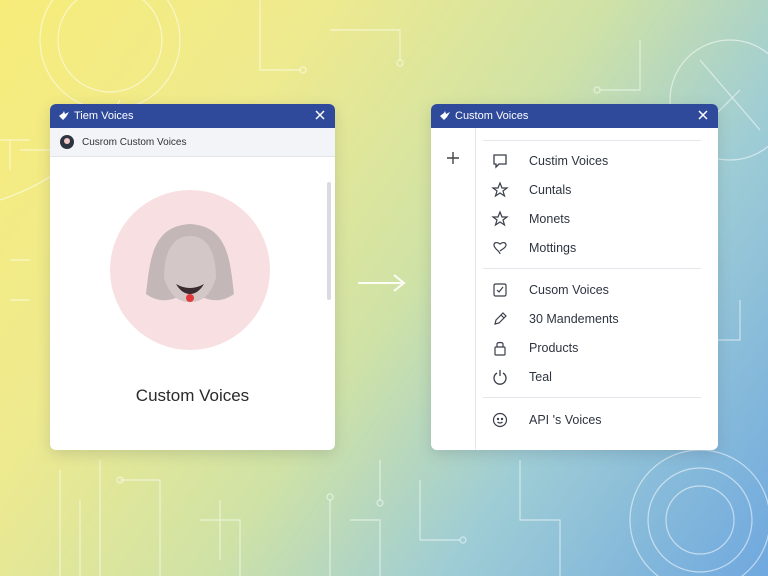  Describe the element at coordinates (598, 219) in the screenshot. I see `menu-item-monets: Monets` at that location.